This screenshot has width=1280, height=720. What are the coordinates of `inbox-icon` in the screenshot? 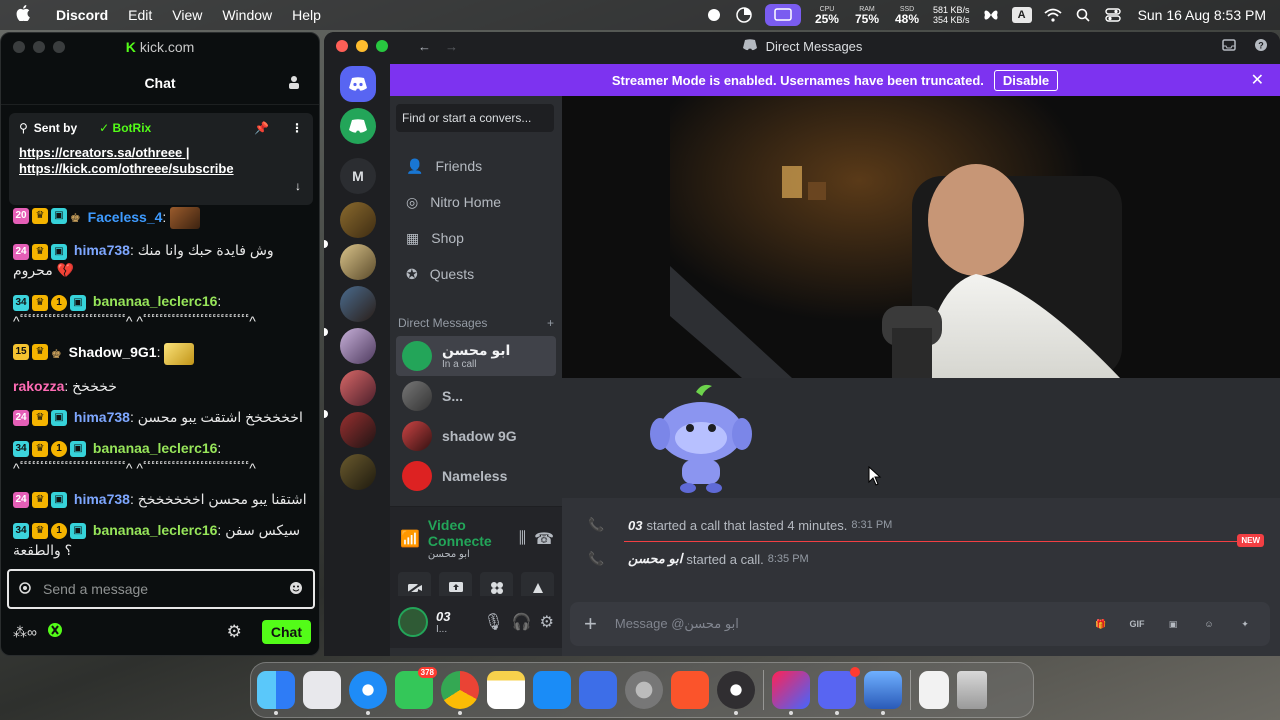 It's located at (1229, 46).